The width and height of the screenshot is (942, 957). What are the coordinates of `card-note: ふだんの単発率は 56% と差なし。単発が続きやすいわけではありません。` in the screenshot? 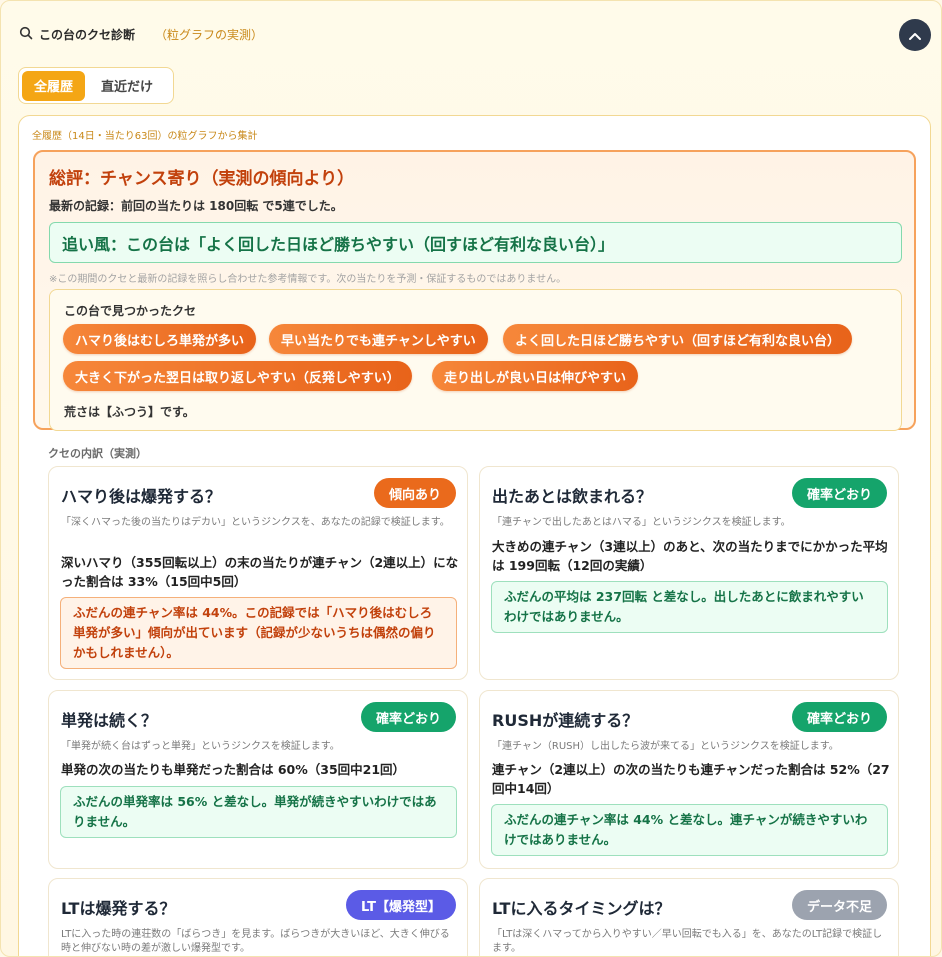 It's located at (258, 812).